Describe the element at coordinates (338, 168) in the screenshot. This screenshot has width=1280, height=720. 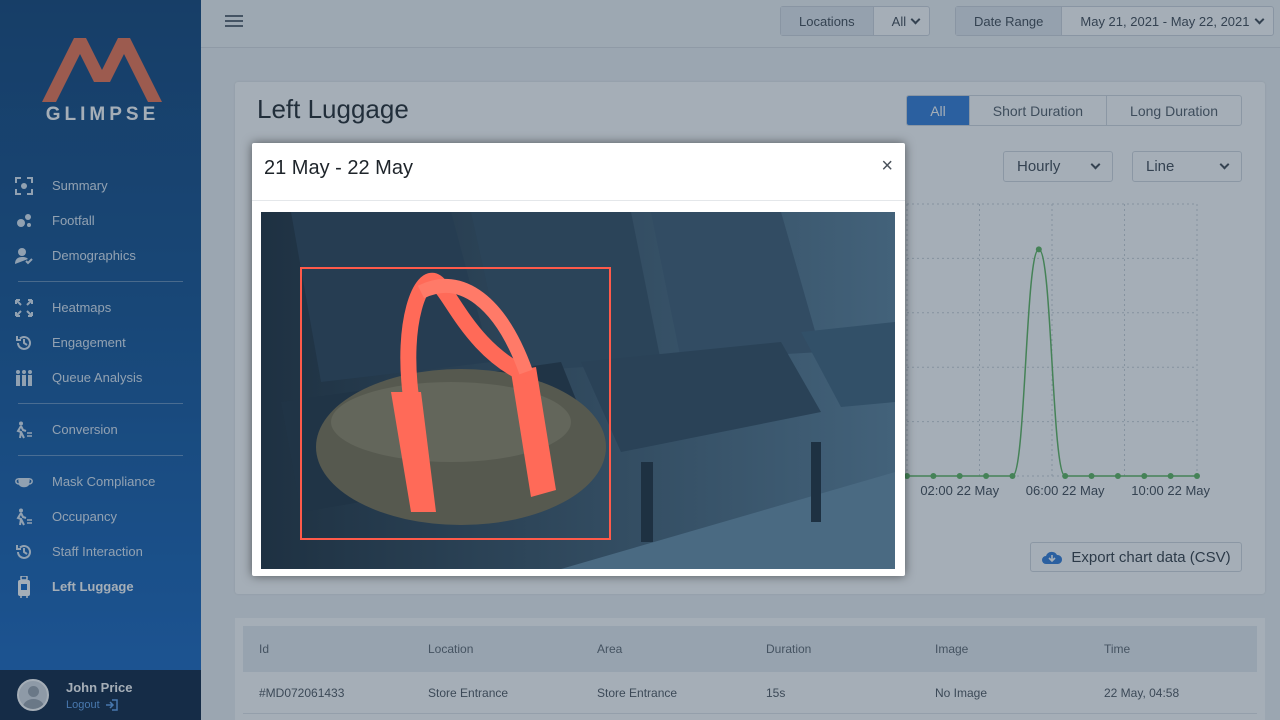
I see `modal-title: 21 May - 22 May` at that location.